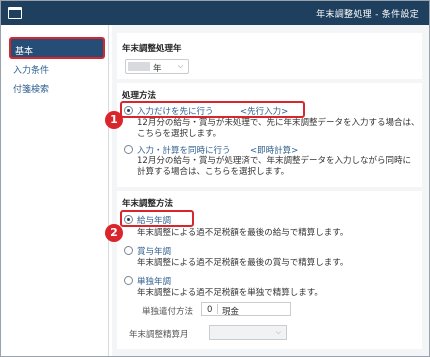 The height and width of the screenshot is (357, 430). I want to click on sidebar-item-basic: 基本, so click(57, 48).